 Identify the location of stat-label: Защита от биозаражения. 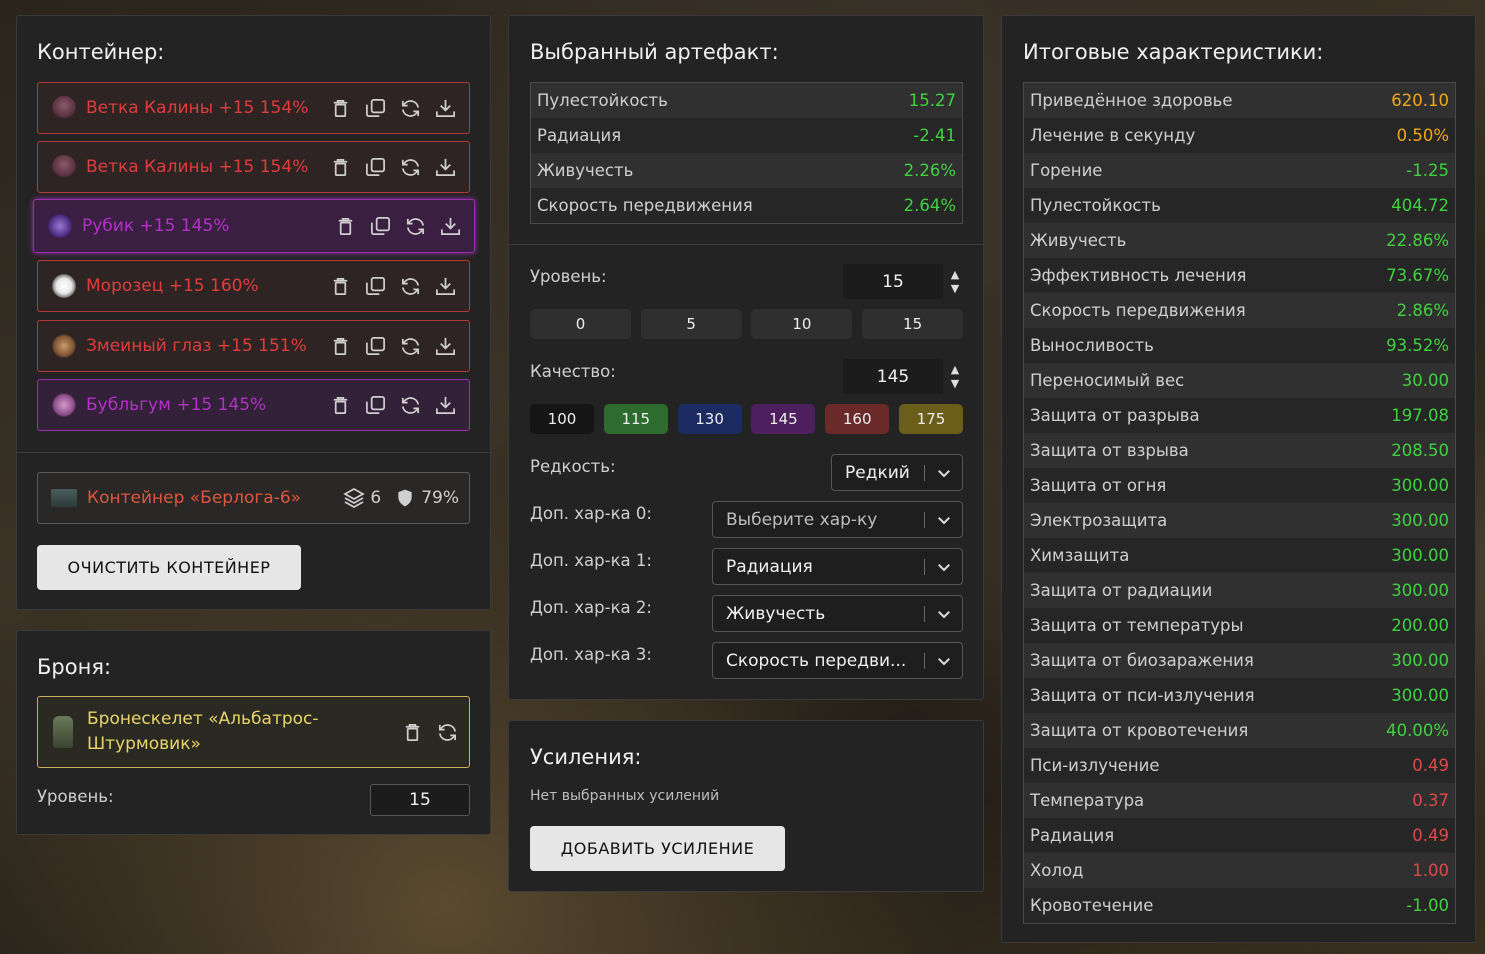
(1142, 660).